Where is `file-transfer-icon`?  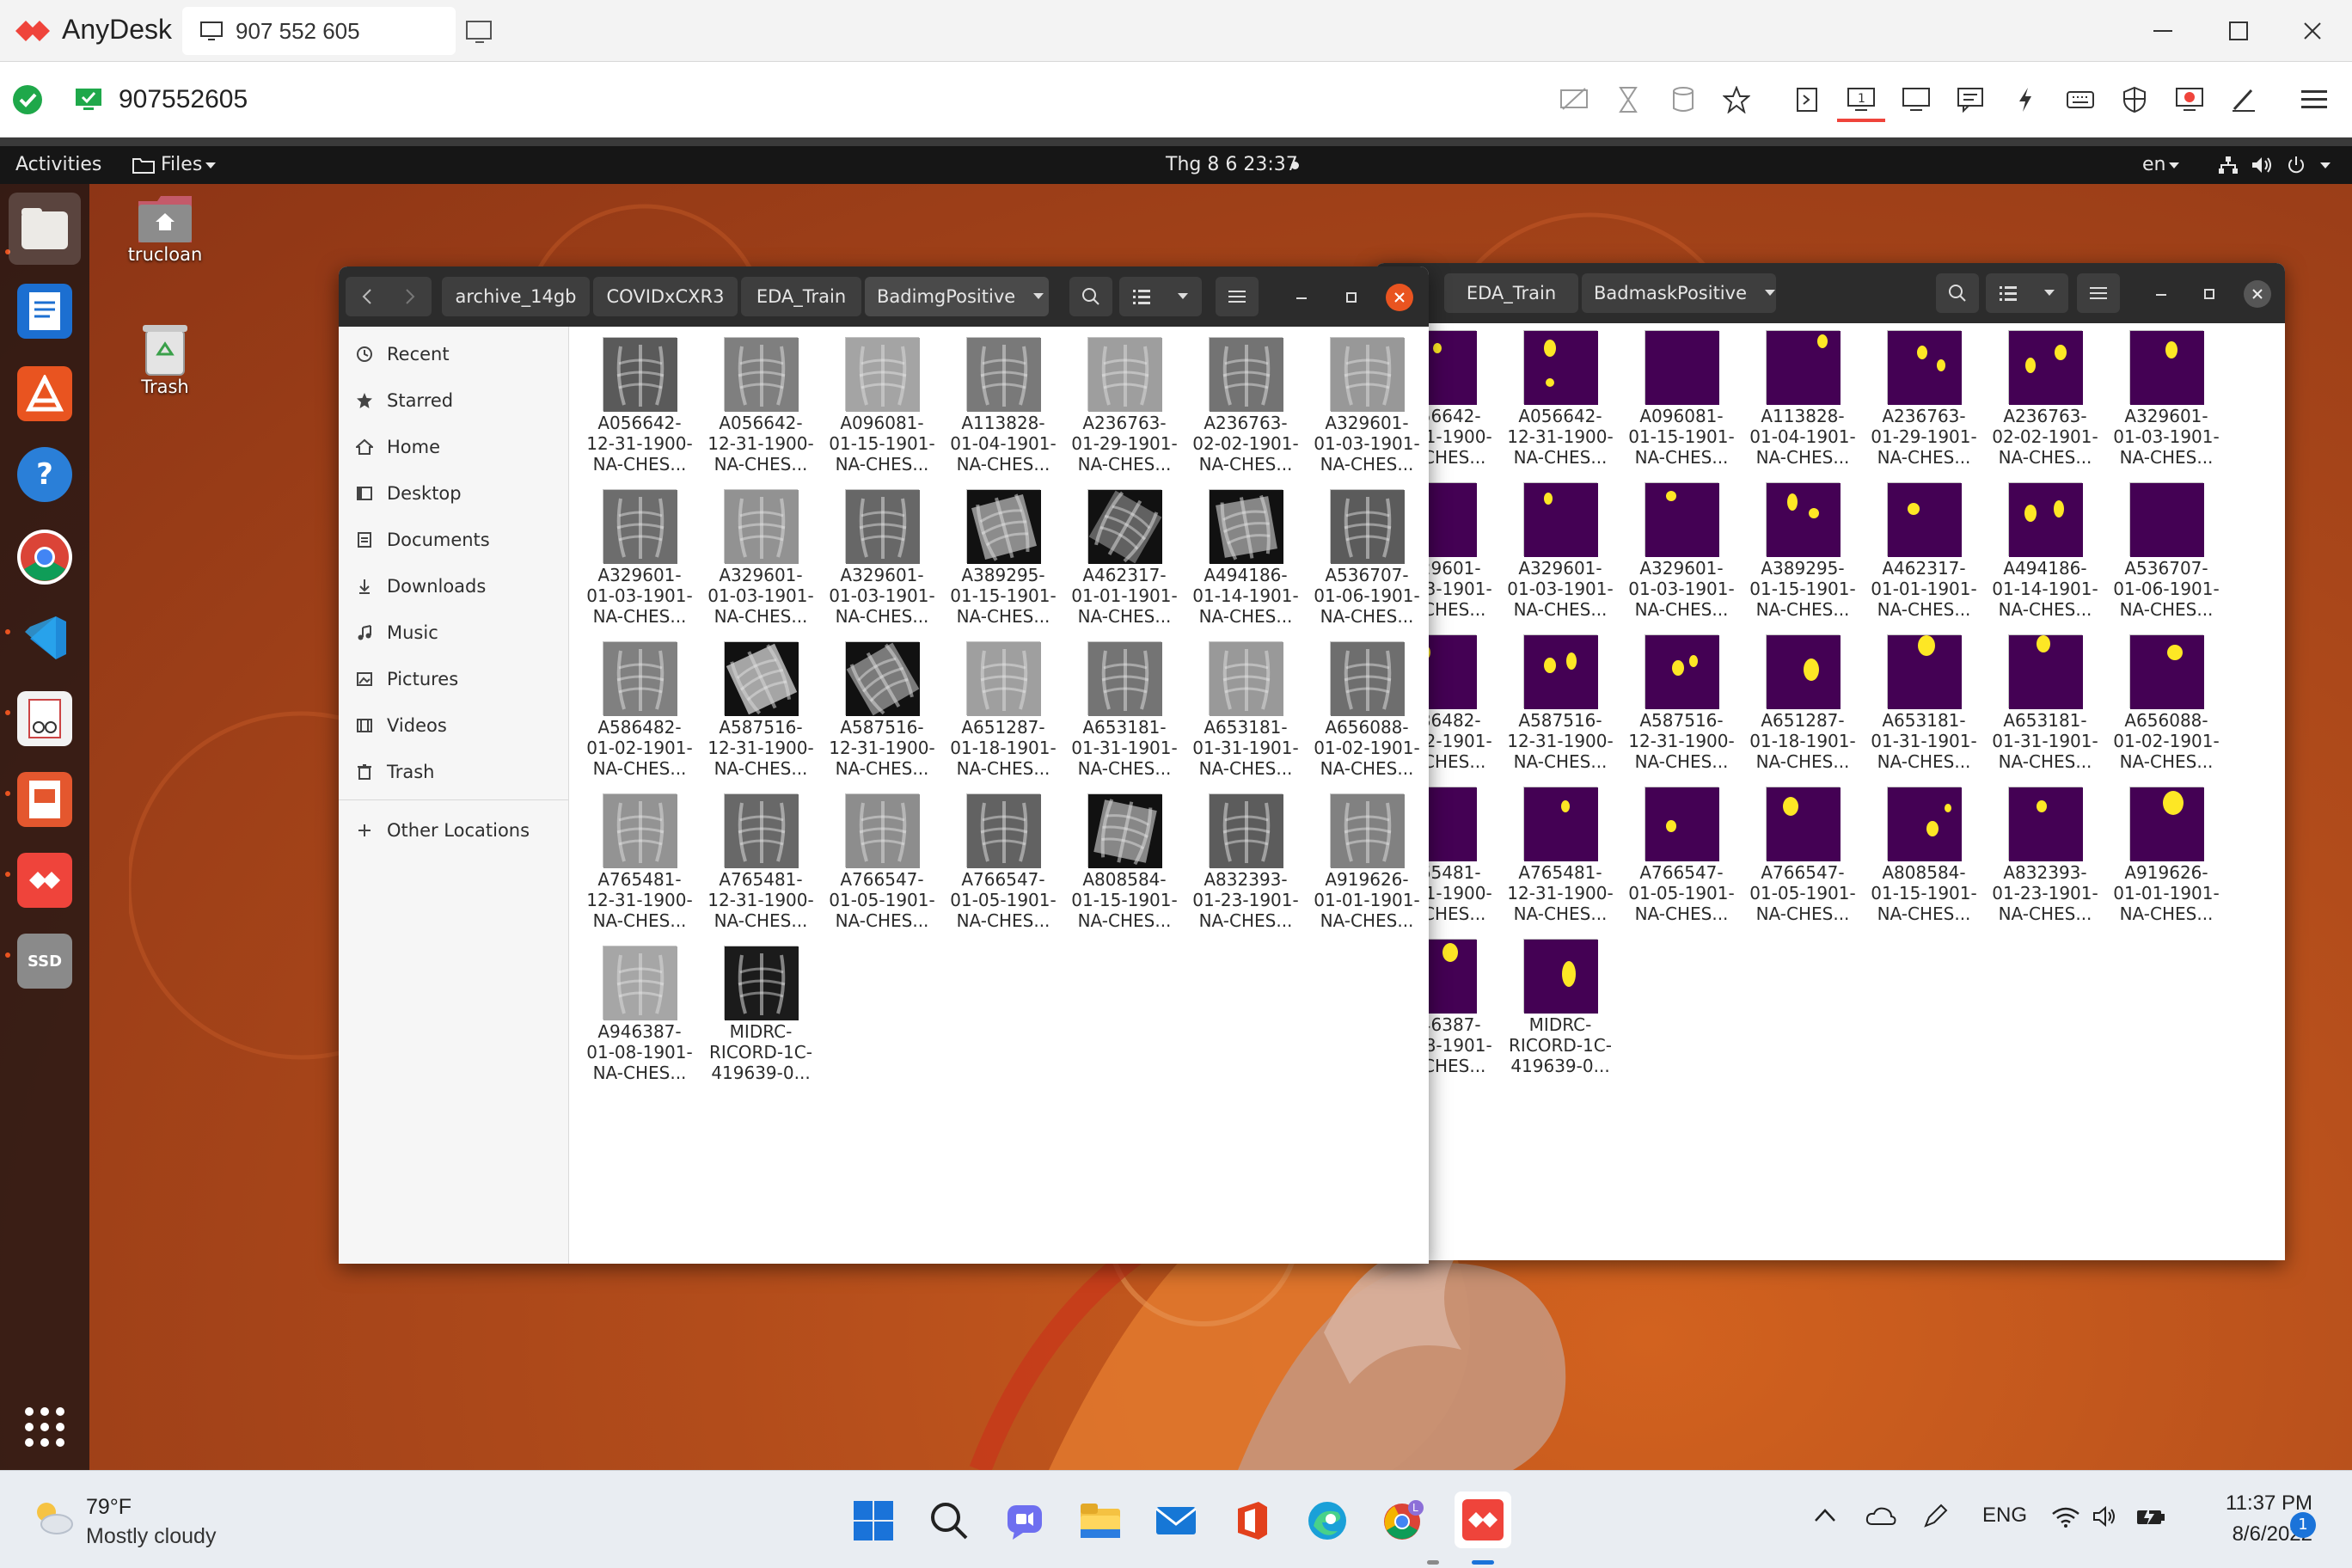
file-transfer-icon is located at coordinates (1807, 100).